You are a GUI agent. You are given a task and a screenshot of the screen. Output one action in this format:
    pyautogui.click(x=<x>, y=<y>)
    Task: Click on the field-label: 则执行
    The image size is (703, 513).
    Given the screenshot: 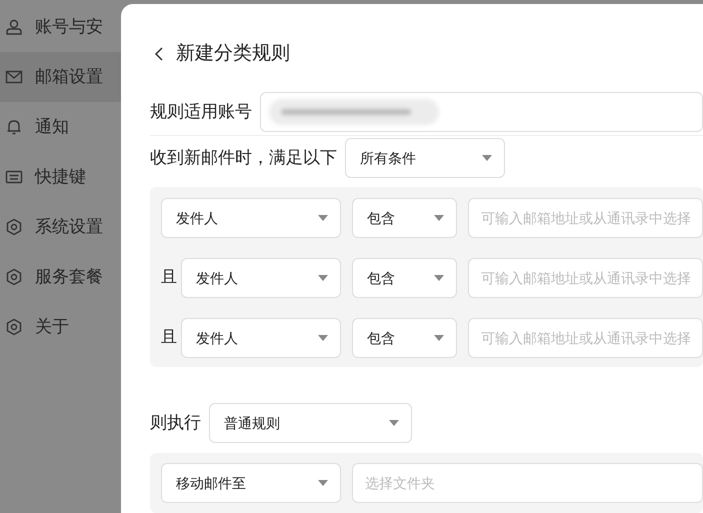 What is the action you would take?
    pyautogui.click(x=175, y=423)
    